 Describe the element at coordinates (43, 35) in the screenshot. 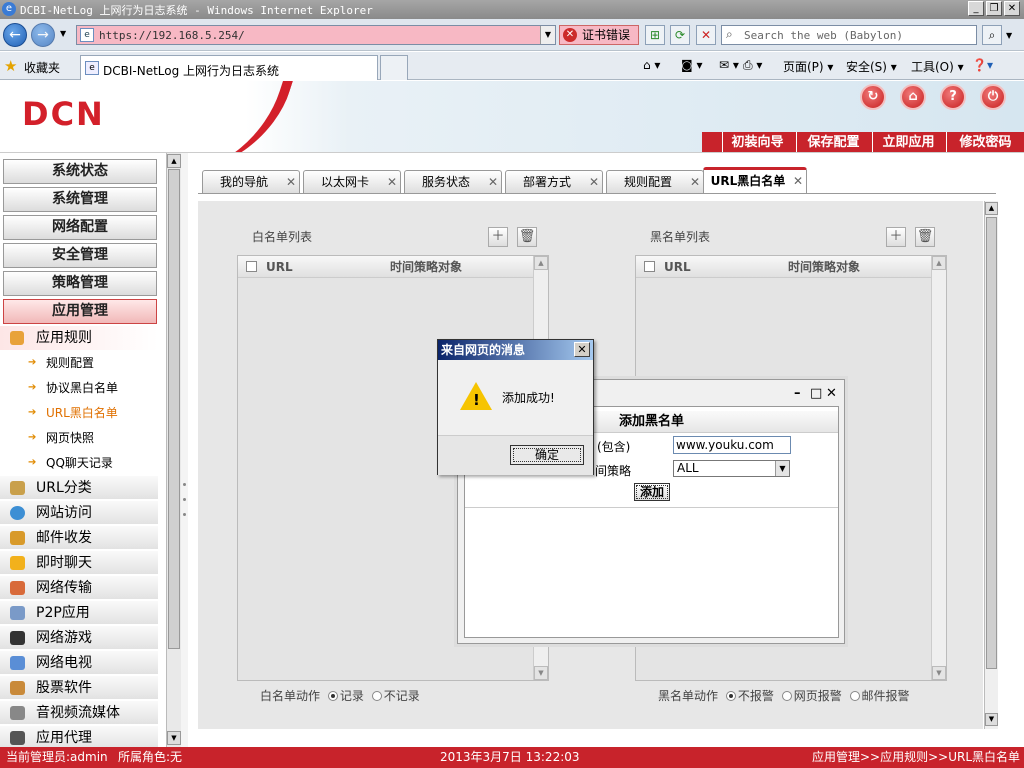

I see `forward-icon: →` at that location.